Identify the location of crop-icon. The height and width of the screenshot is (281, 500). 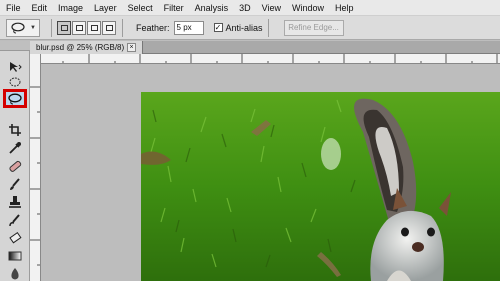
(15, 130).